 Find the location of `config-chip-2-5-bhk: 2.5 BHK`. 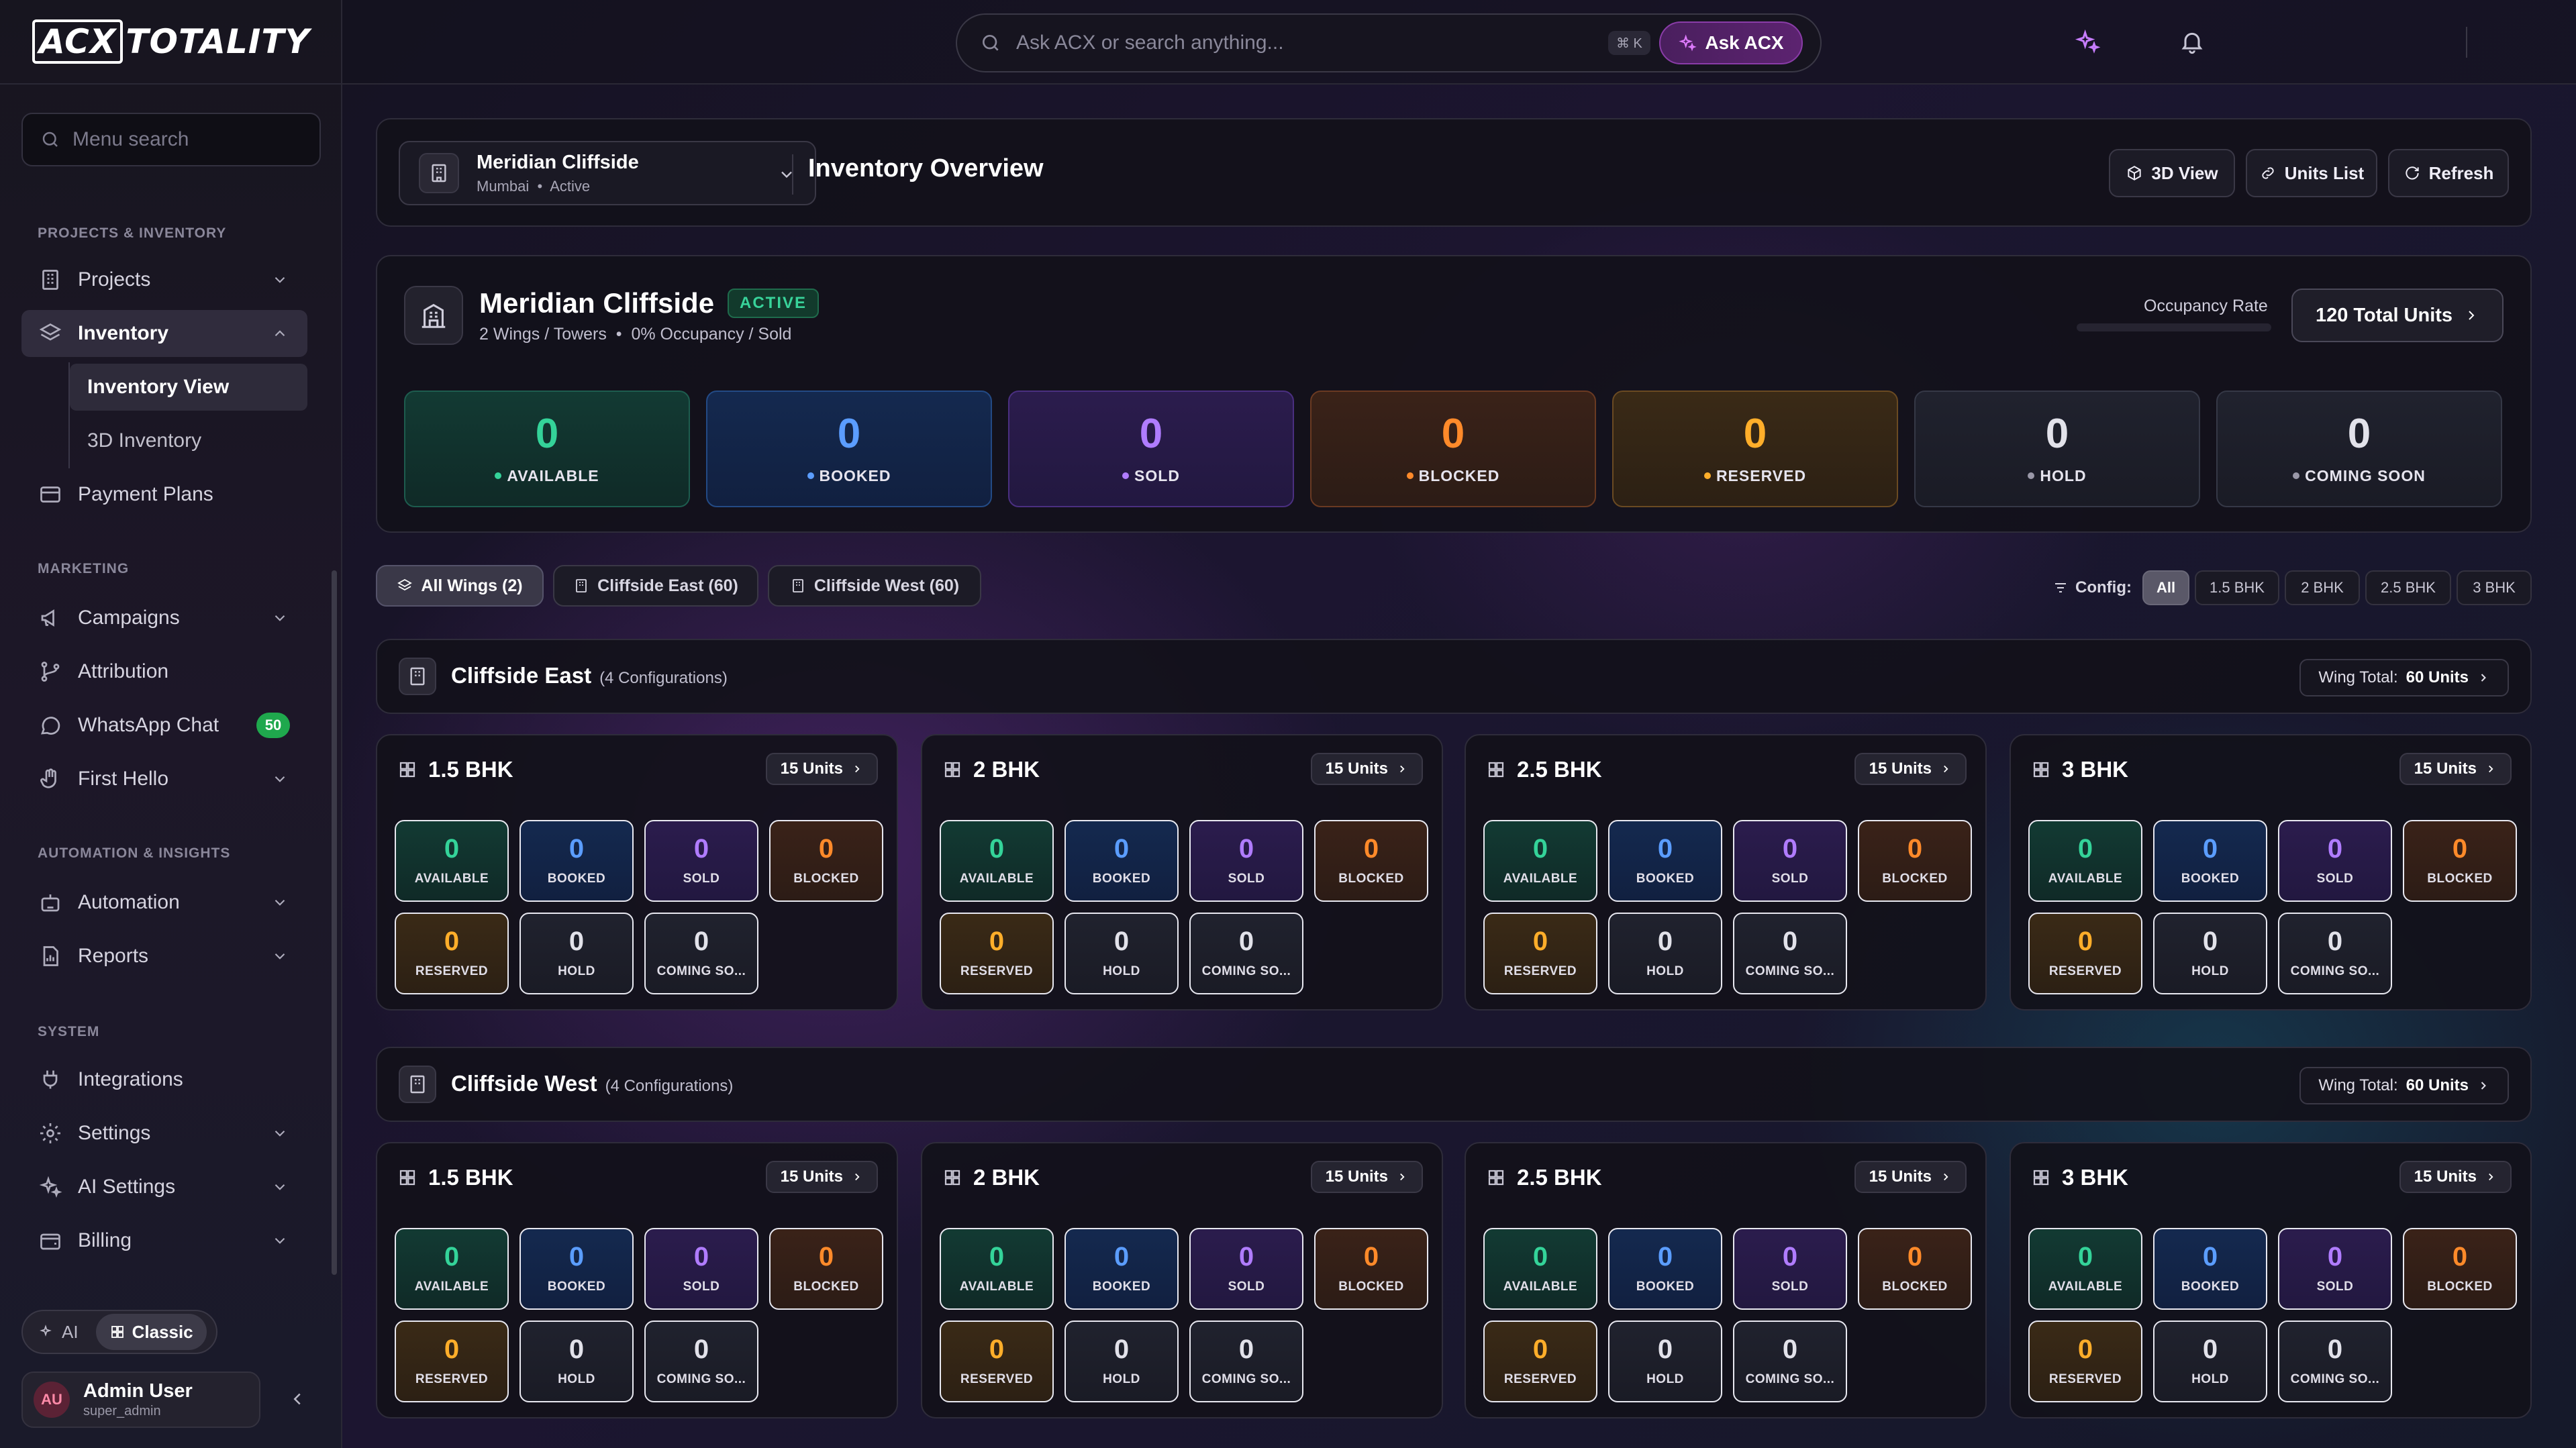

config-chip-2-5-bhk: 2.5 BHK is located at coordinates (2408, 587).